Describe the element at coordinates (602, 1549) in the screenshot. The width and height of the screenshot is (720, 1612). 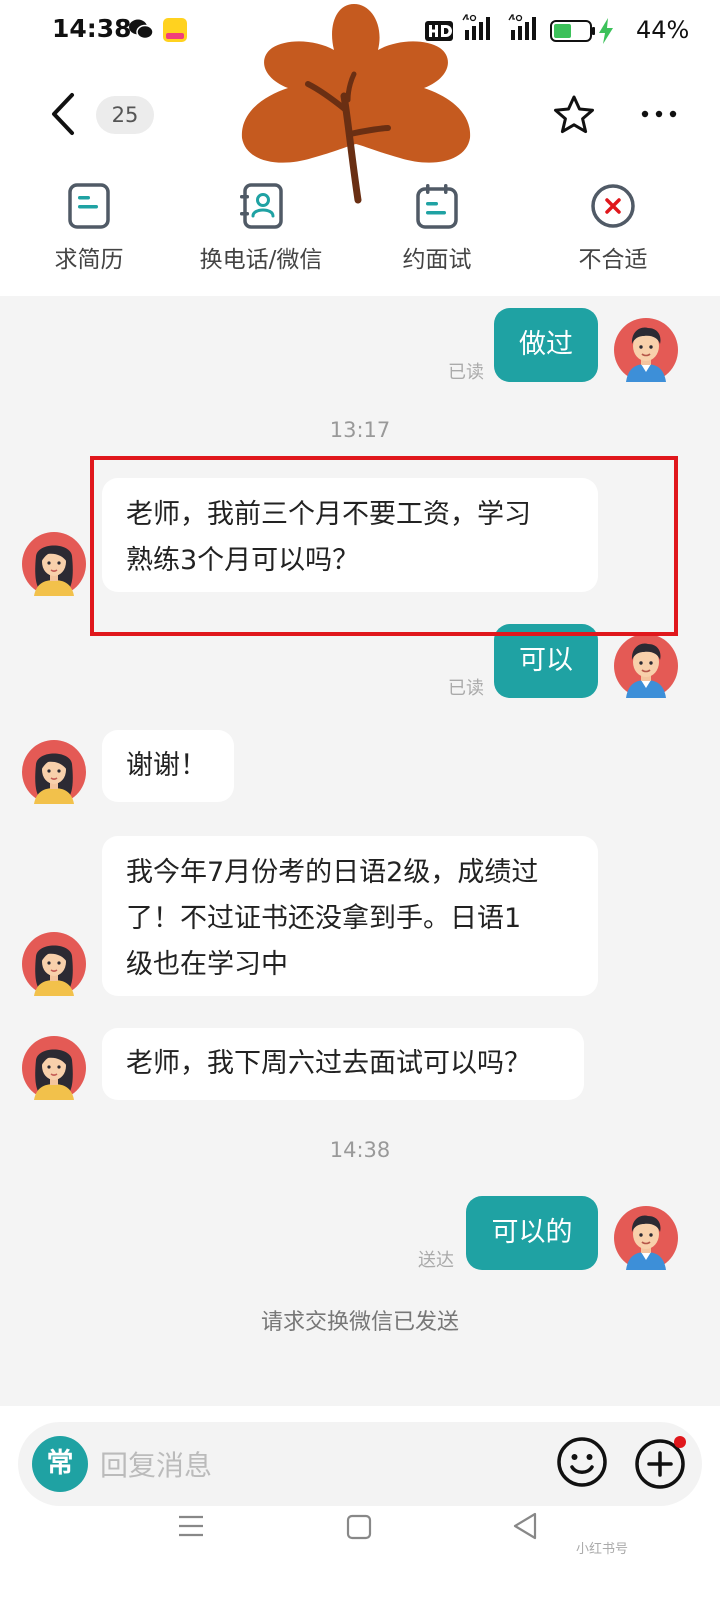
I see `watermark: 小红书号` at that location.